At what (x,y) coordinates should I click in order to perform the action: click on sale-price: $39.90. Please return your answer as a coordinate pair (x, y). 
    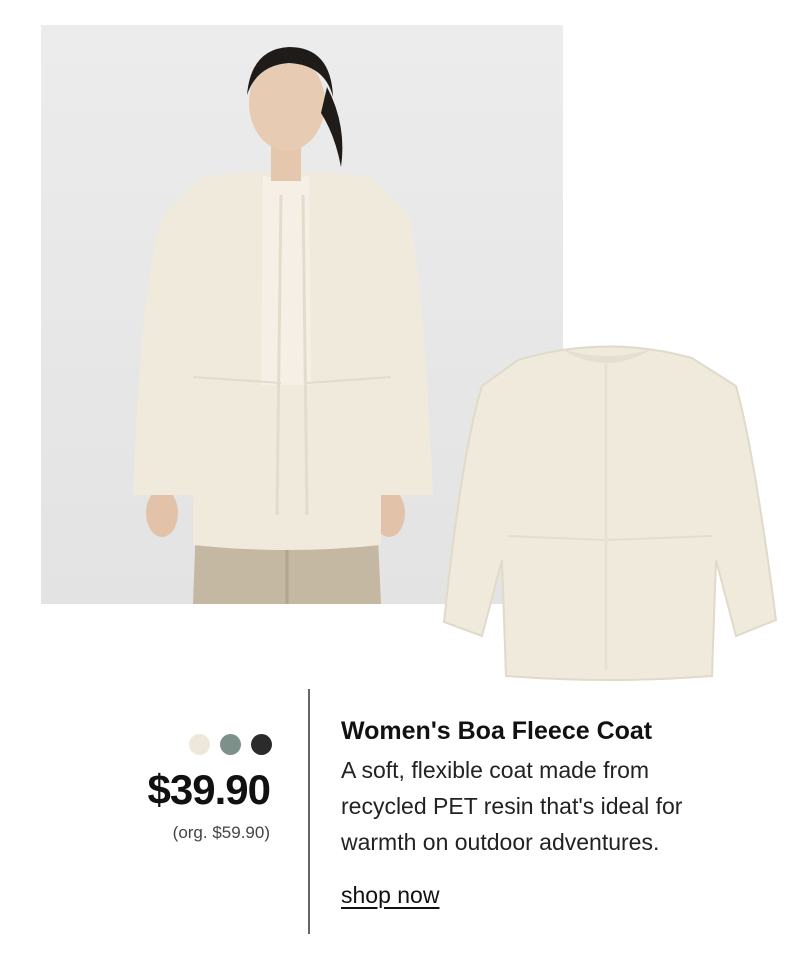
    Looking at the image, I should click on (209, 789).